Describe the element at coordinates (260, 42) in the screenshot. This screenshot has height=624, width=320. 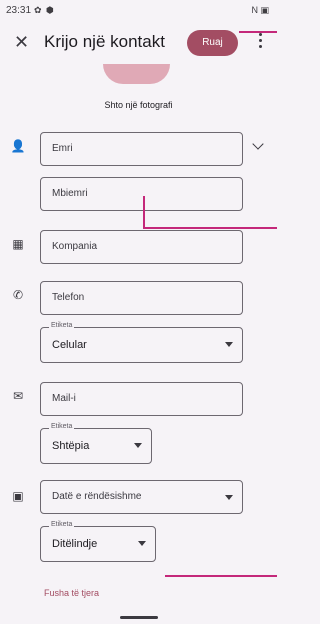
I see `more-vert-icon` at that location.